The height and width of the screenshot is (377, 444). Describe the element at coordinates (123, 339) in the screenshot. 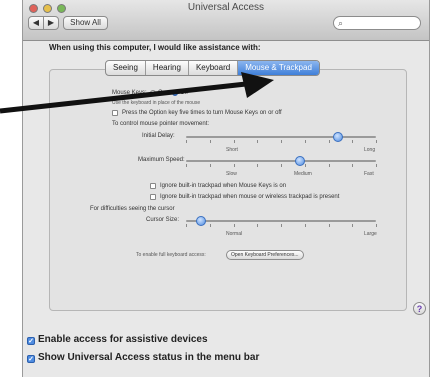

I see `enable-access-label: Enable access for assistive devices` at that location.